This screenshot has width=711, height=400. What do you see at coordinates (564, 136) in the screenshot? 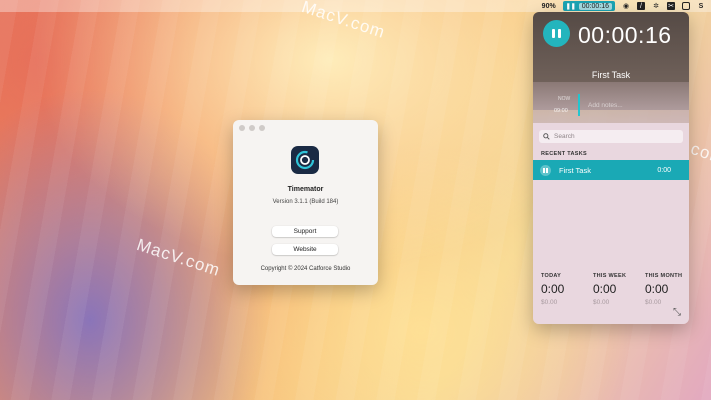
I see `search-placeholder: Search` at bounding box center [564, 136].